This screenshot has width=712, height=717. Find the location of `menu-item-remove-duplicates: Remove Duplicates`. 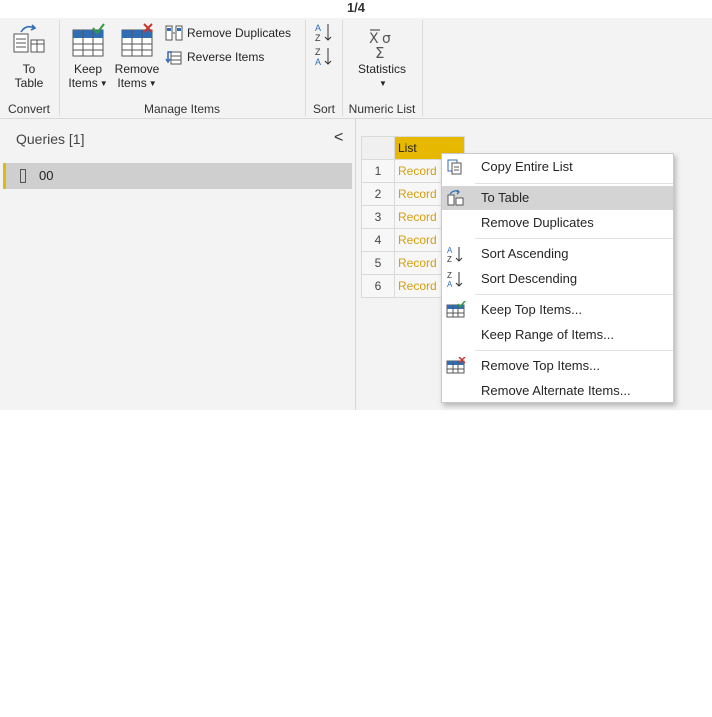

menu-item-remove-duplicates: Remove Duplicates is located at coordinates (557, 223).